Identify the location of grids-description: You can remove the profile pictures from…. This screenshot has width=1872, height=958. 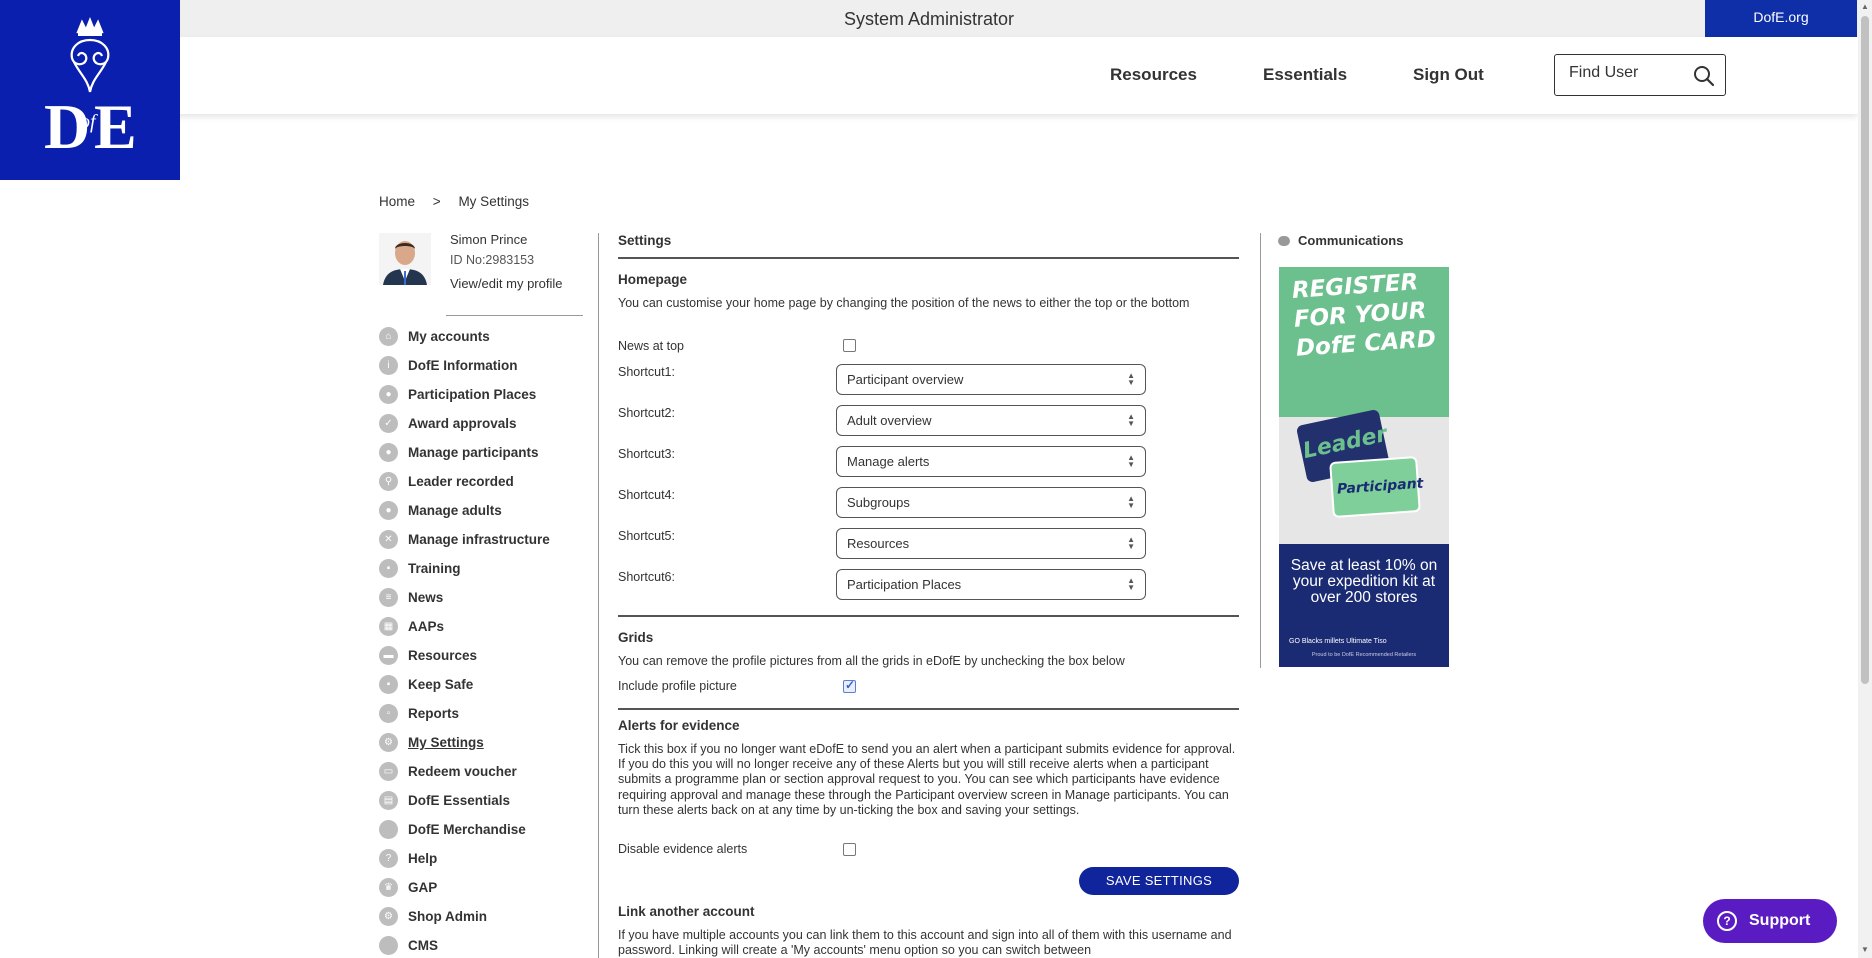
(871, 661).